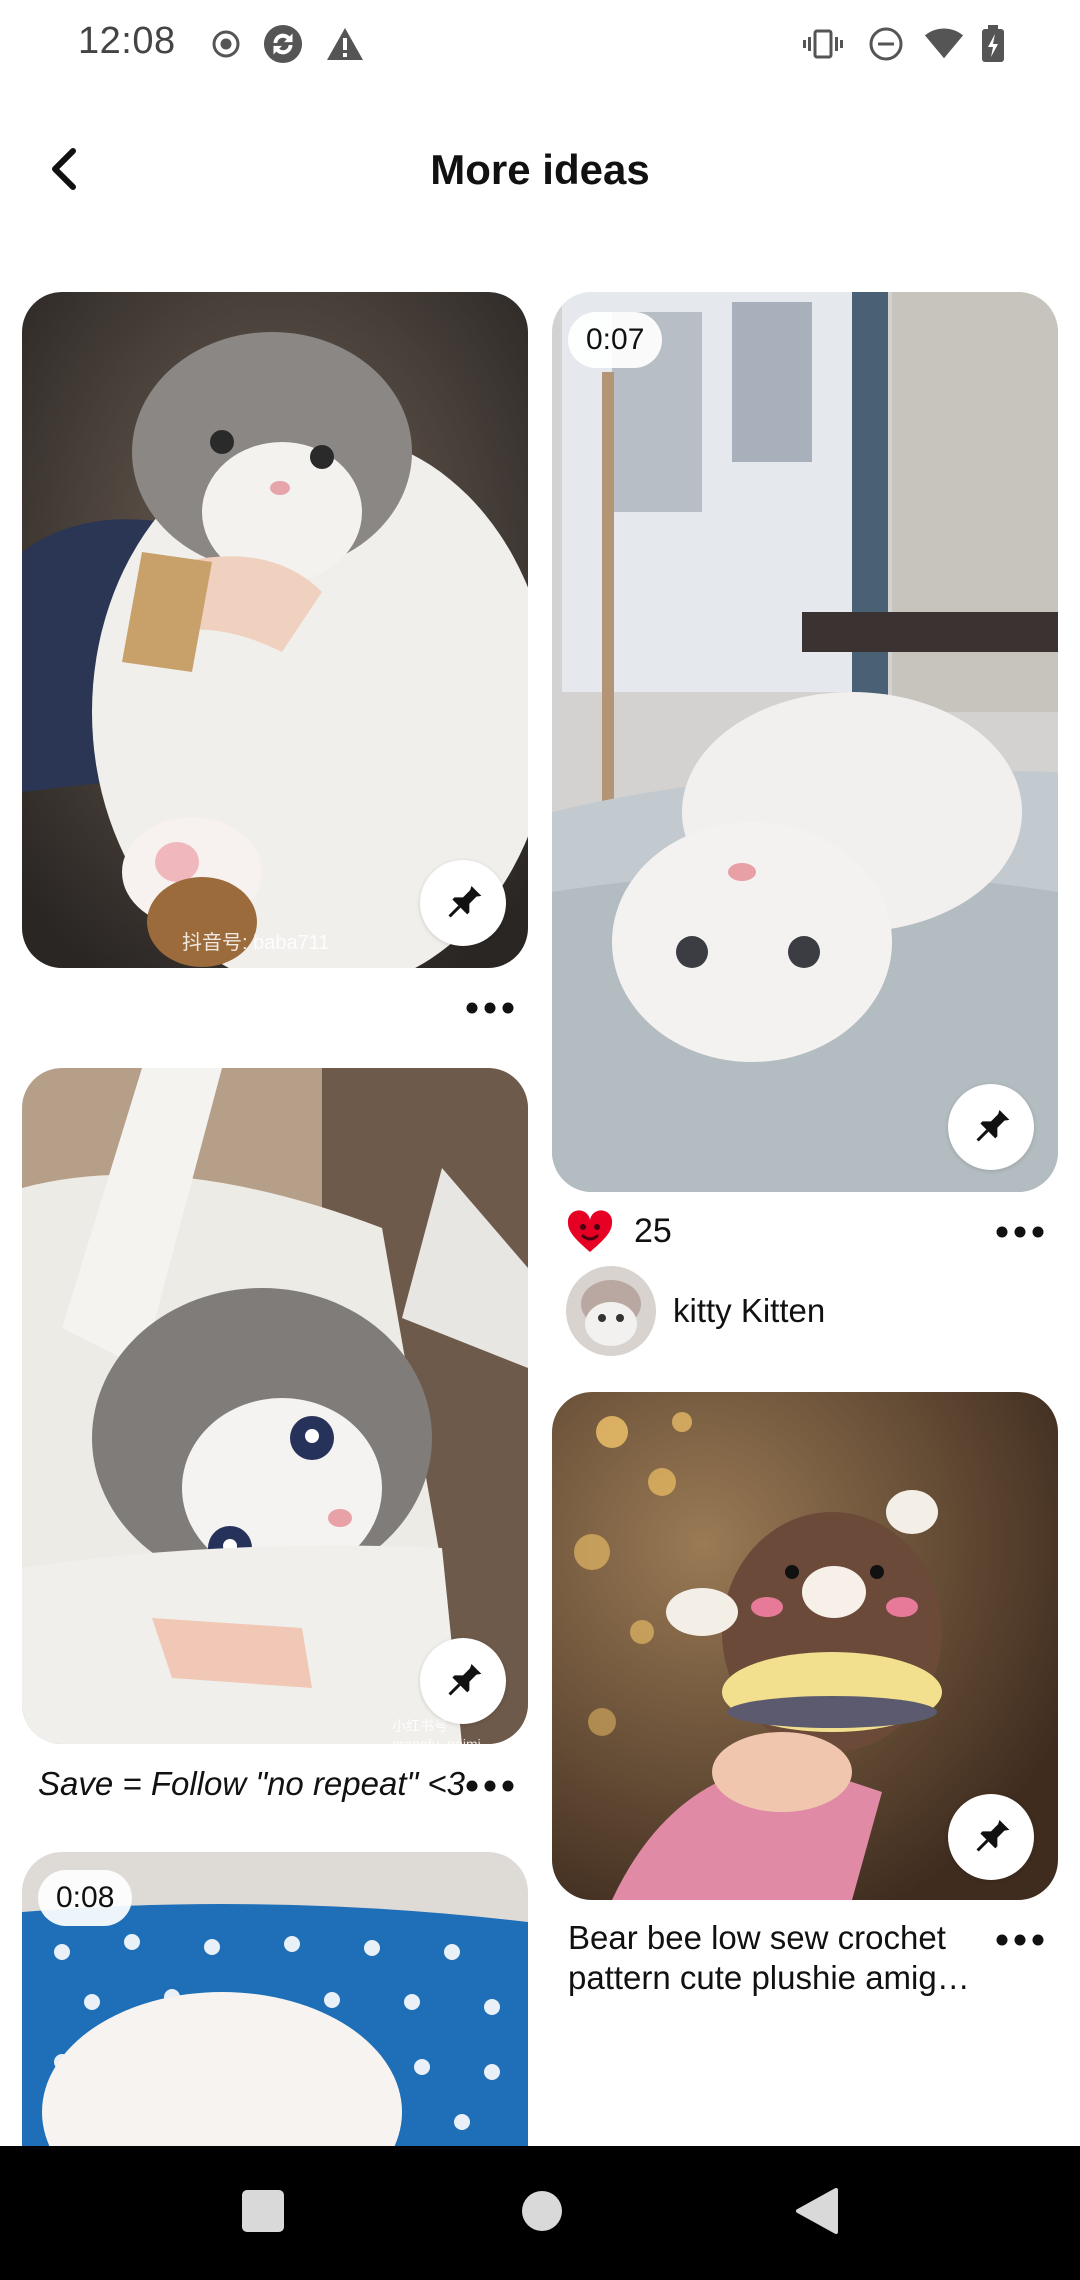 This screenshot has width=1080, height=2280. What do you see at coordinates (805, 1646) in the screenshot?
I see `pin-image-crochet-bee` at bounding box center [805, 1646].